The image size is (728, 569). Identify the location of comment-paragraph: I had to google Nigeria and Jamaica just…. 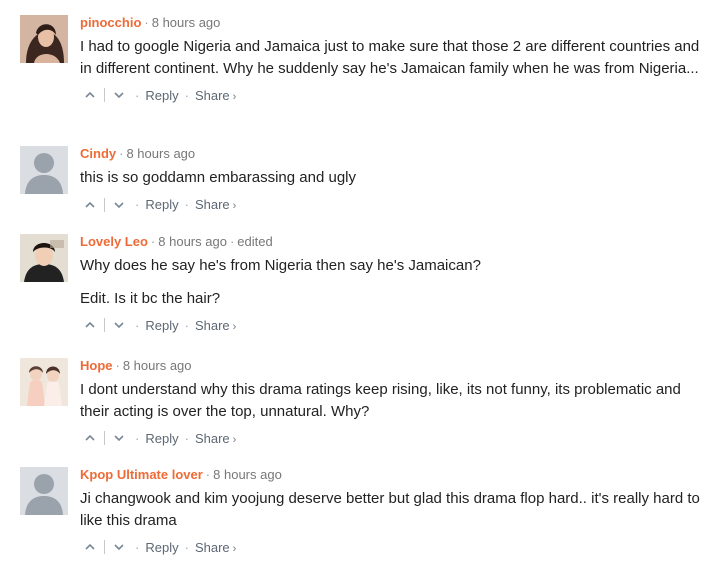
(390, 57).